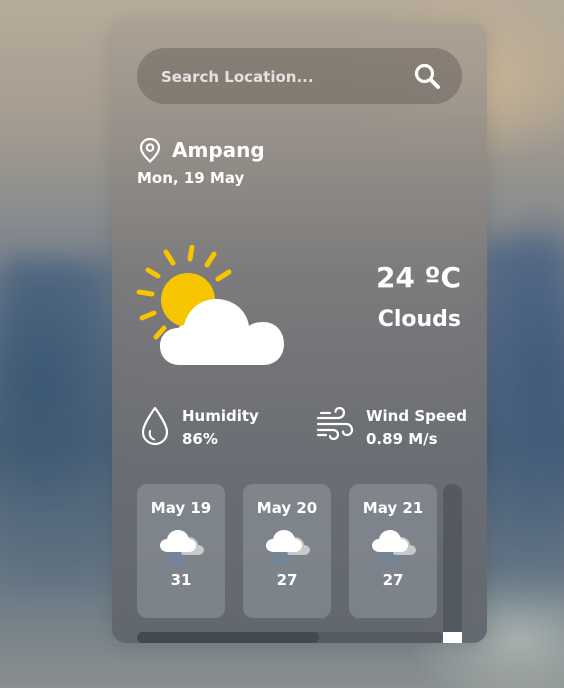 This screenshot has height=688, width=564. Describe the element at coordinates (181, 580) in the screenshot. I see `forecast-temp: 31` at that location.